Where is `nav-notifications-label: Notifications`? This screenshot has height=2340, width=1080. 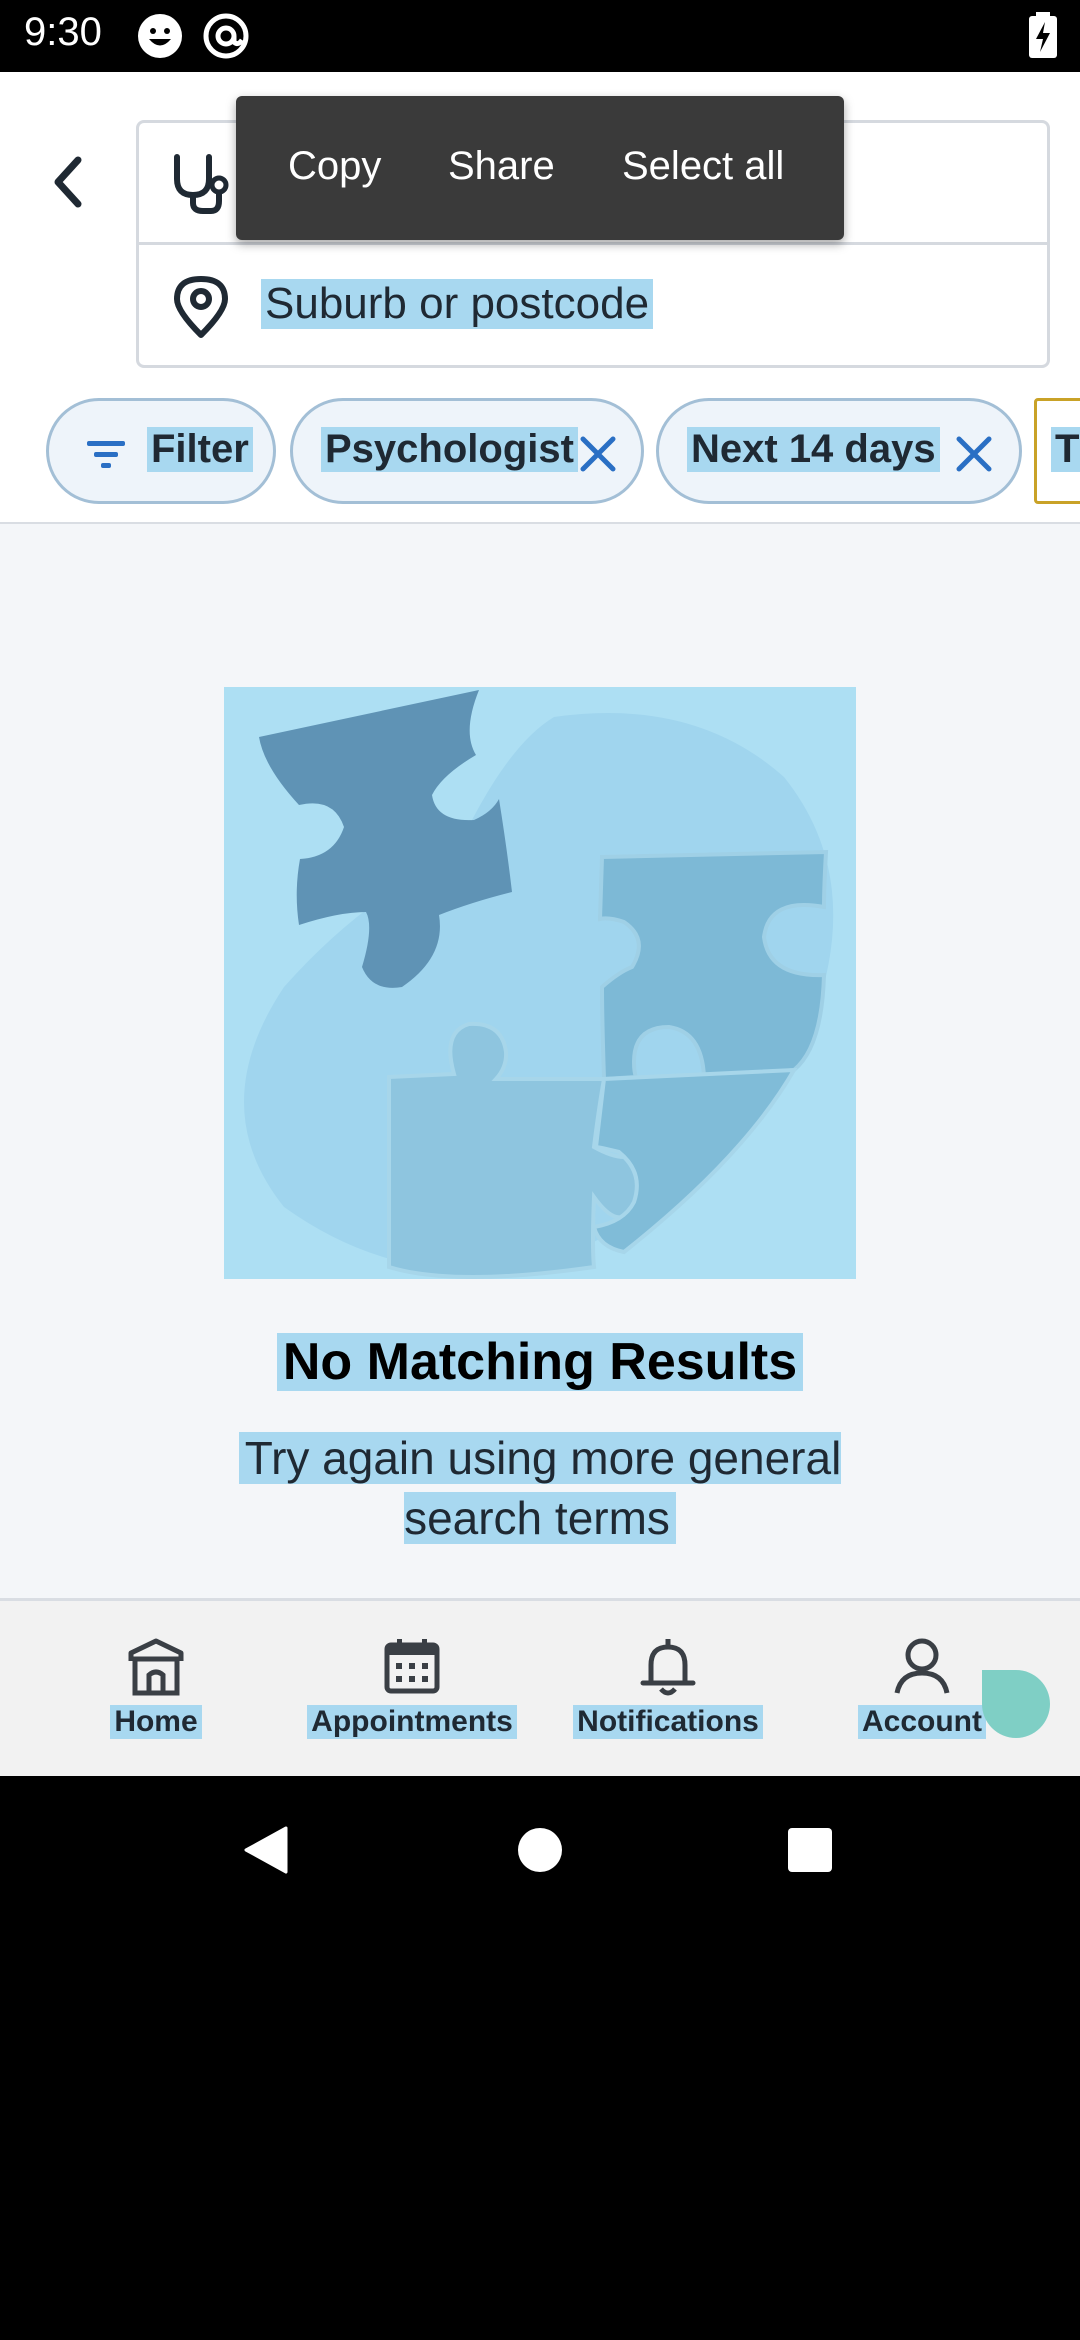 nav-notifications-label: Notifications is located at coordinates (668, 1722).